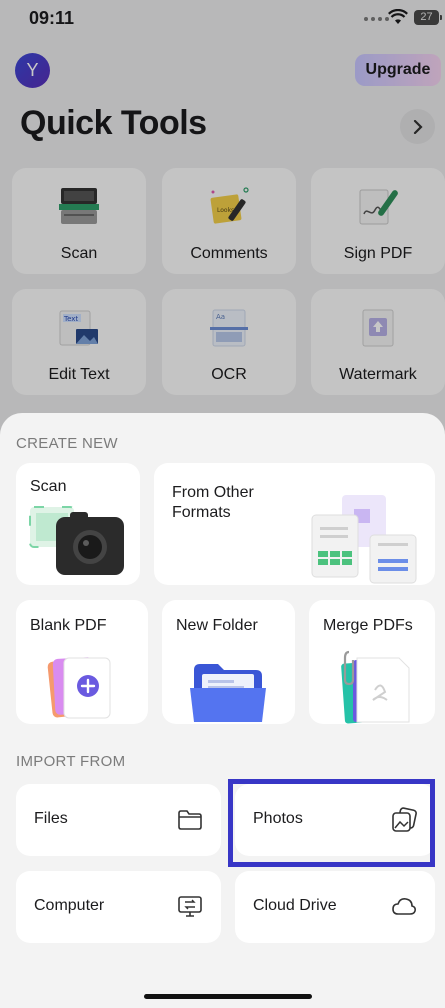  I want to click on create-from-other-formats-card: From Other Formats, so click(294, 524).